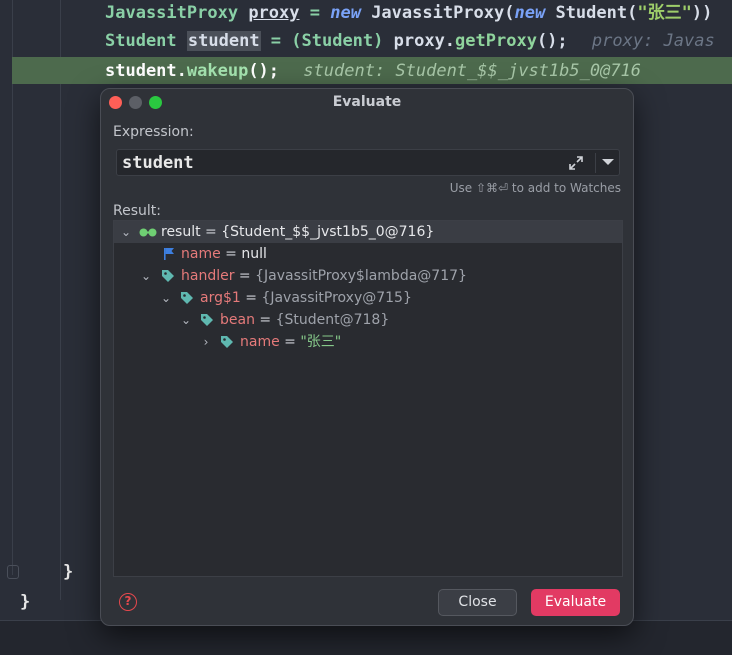  Describe the element at coordinates (13, 572) in the screenshot. I see `lock-icon` at that location.